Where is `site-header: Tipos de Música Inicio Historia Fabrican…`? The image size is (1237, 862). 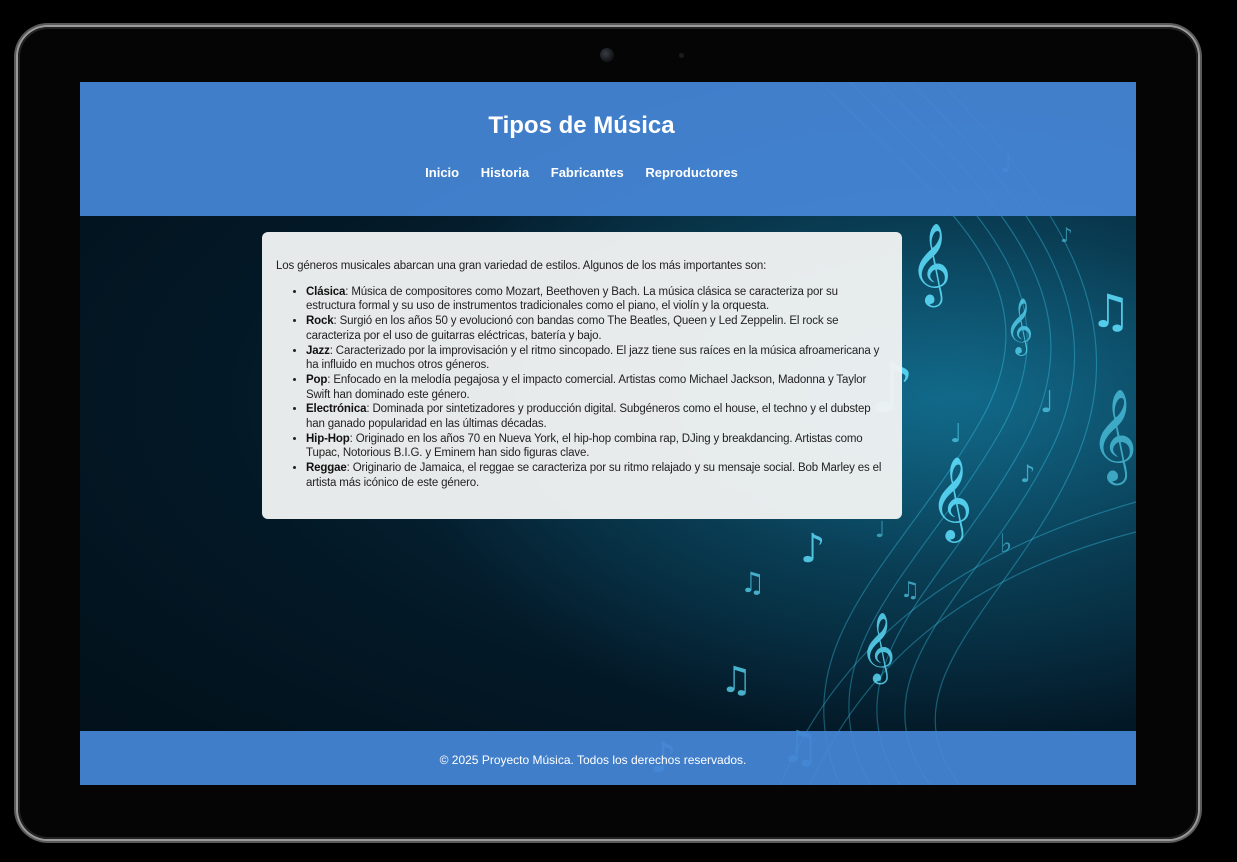 site-header: Tipos de Música Inicio Historia Fabrican… is located at coordinates (608, 149).